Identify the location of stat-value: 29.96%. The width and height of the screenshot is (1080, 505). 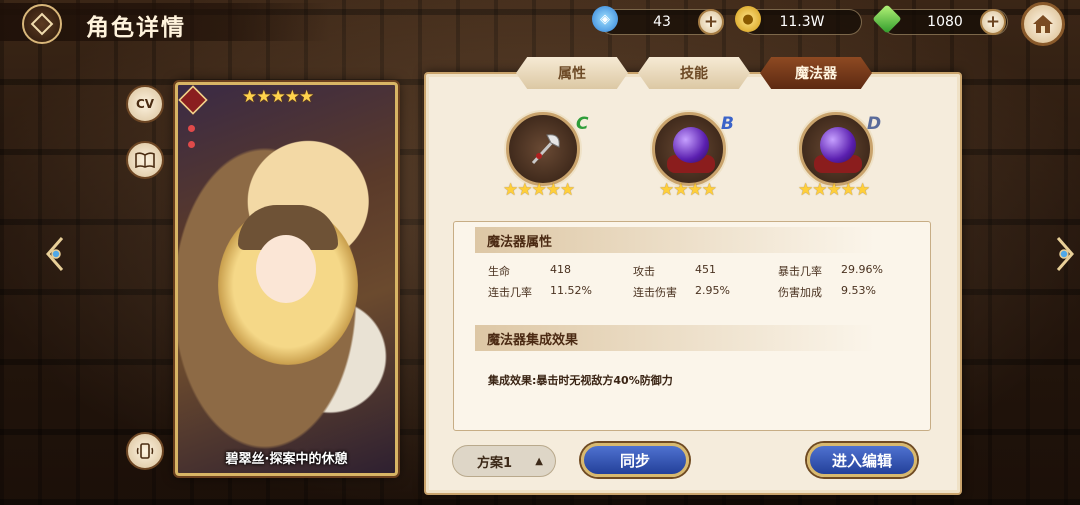
(862, 269).